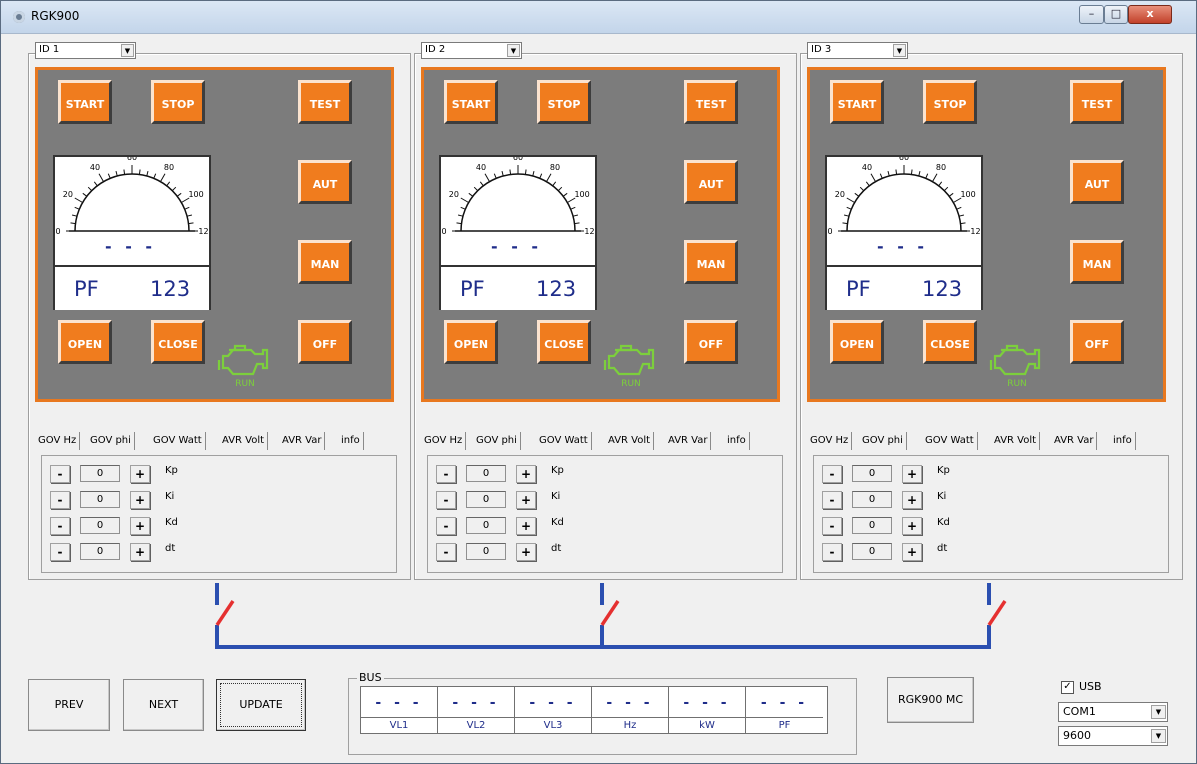 The image size is (1197, 764). I want to click on id-select: ID 1 ▼, so click(85, 50).